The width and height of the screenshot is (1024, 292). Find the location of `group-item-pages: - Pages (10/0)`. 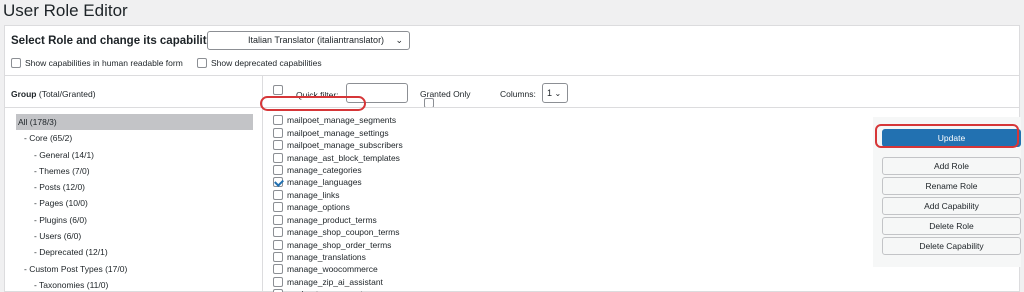

group-item-pages: - Pages (10/0) is located at coordinates (138, 203).